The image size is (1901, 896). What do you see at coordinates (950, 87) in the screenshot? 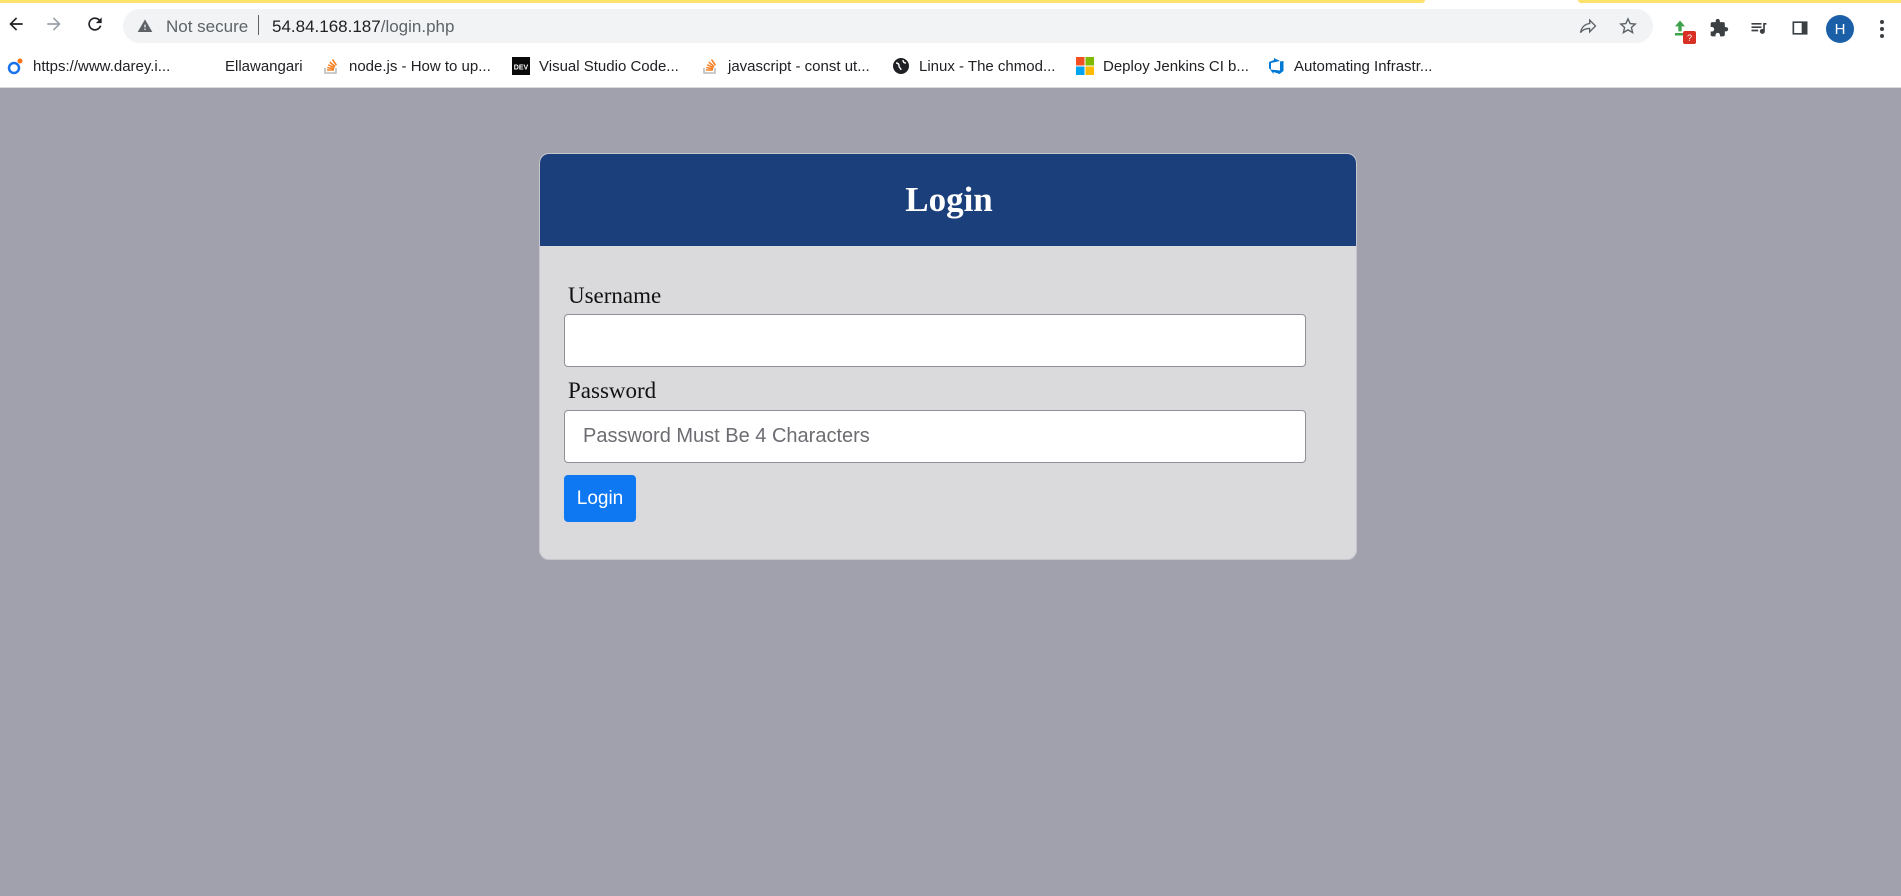
I see `toolbar-divider` at bounding box center [950, 87].